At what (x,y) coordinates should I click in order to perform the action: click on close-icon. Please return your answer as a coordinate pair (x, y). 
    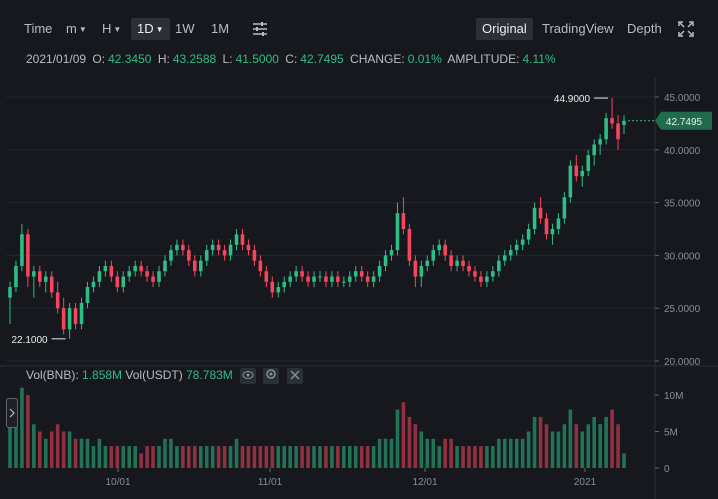
    Looking at the image, I should click on (294, 376).